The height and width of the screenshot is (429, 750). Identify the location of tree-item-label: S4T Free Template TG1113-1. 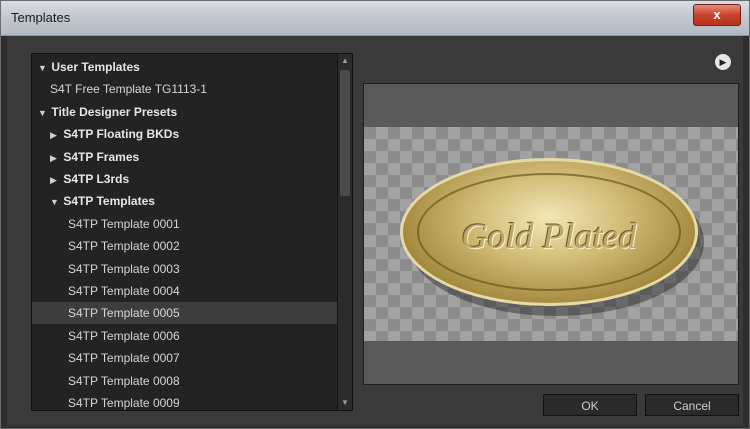
(128, 89).